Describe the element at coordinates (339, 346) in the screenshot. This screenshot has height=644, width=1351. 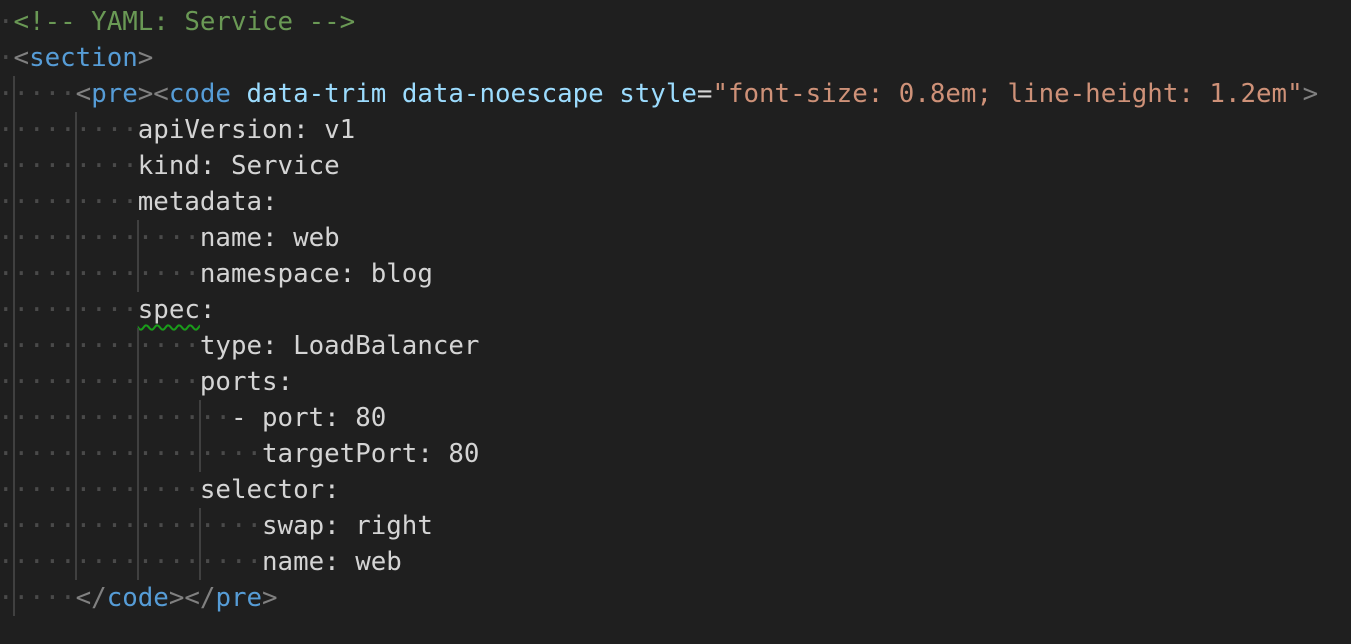
I see `token-text: type: LoadBalancer` at that location.